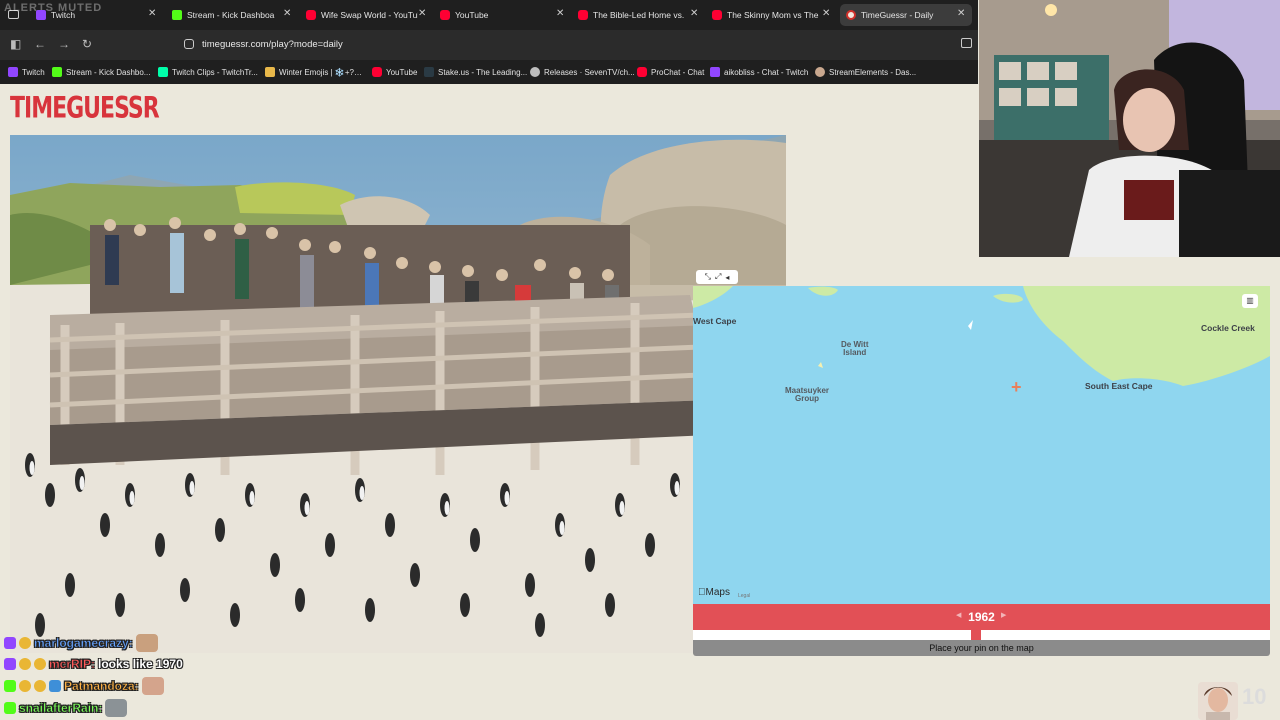 This screenshot has width=1280, height=720. Describe the element at coordinates (163, 72) in the screenshot. I see `clips-icon` at that location.